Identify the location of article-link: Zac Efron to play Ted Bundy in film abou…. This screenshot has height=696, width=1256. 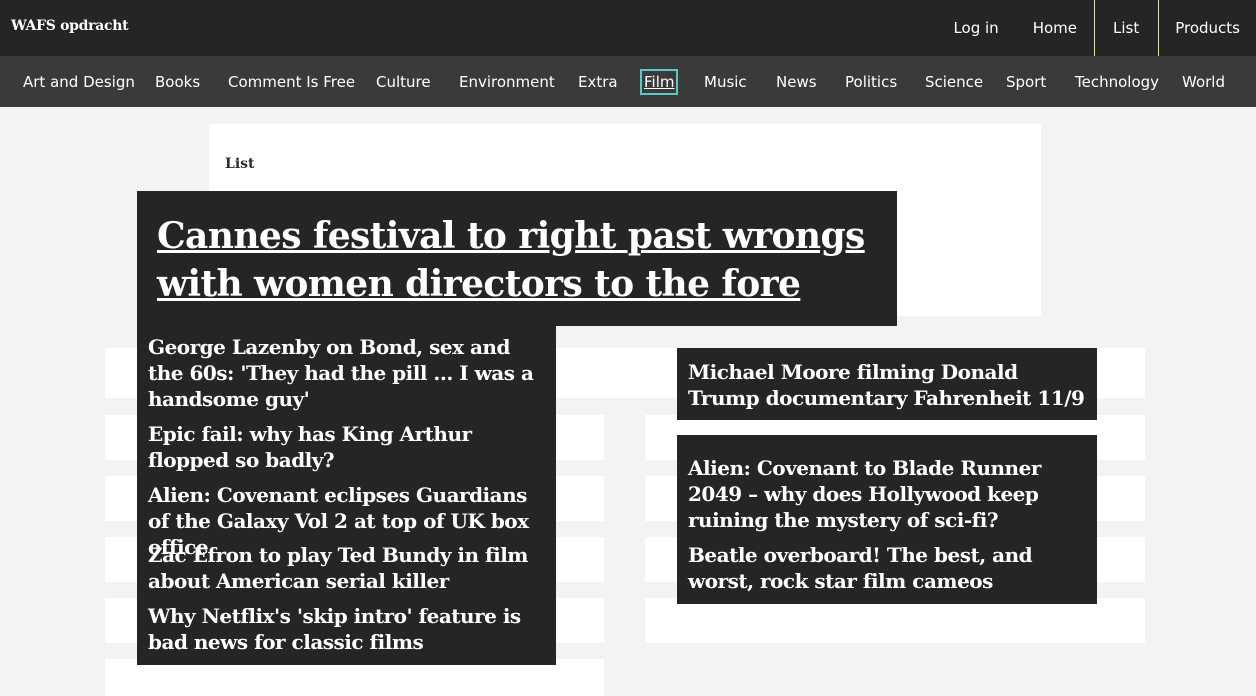
(348, 568).